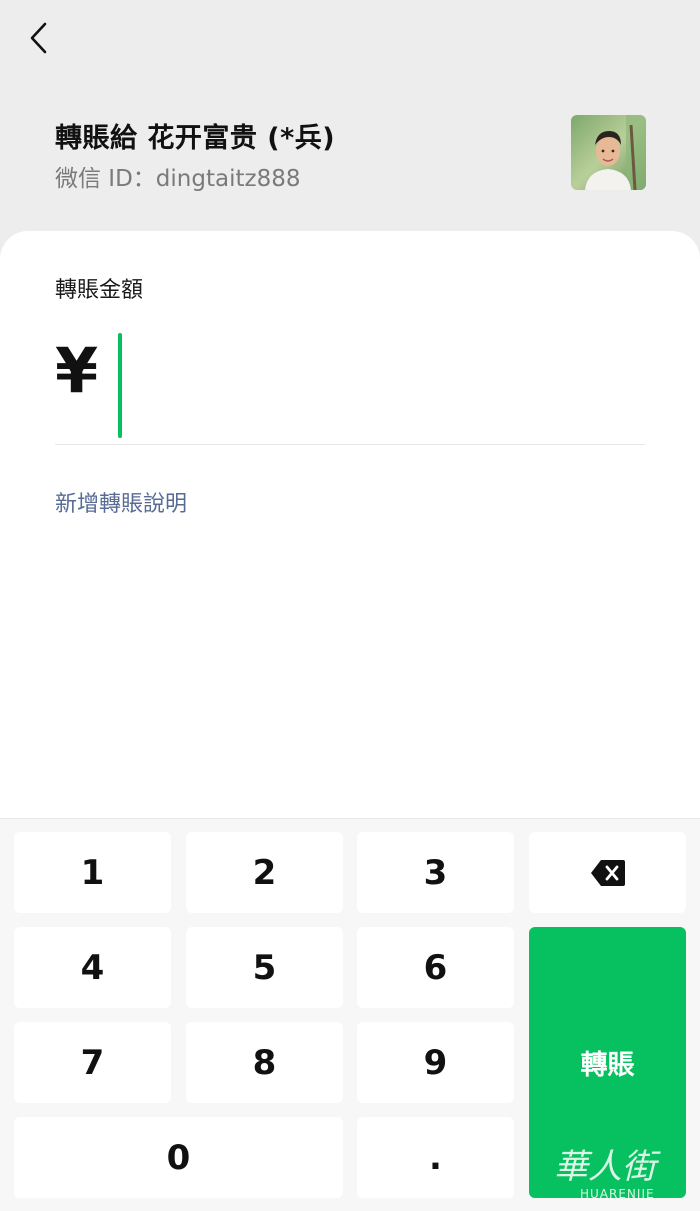 The image size is (700, 1211). What do you see at coordinates (92, 872) in the screenshot?
I see `key-1: 1` at bounding box center [92, 872].